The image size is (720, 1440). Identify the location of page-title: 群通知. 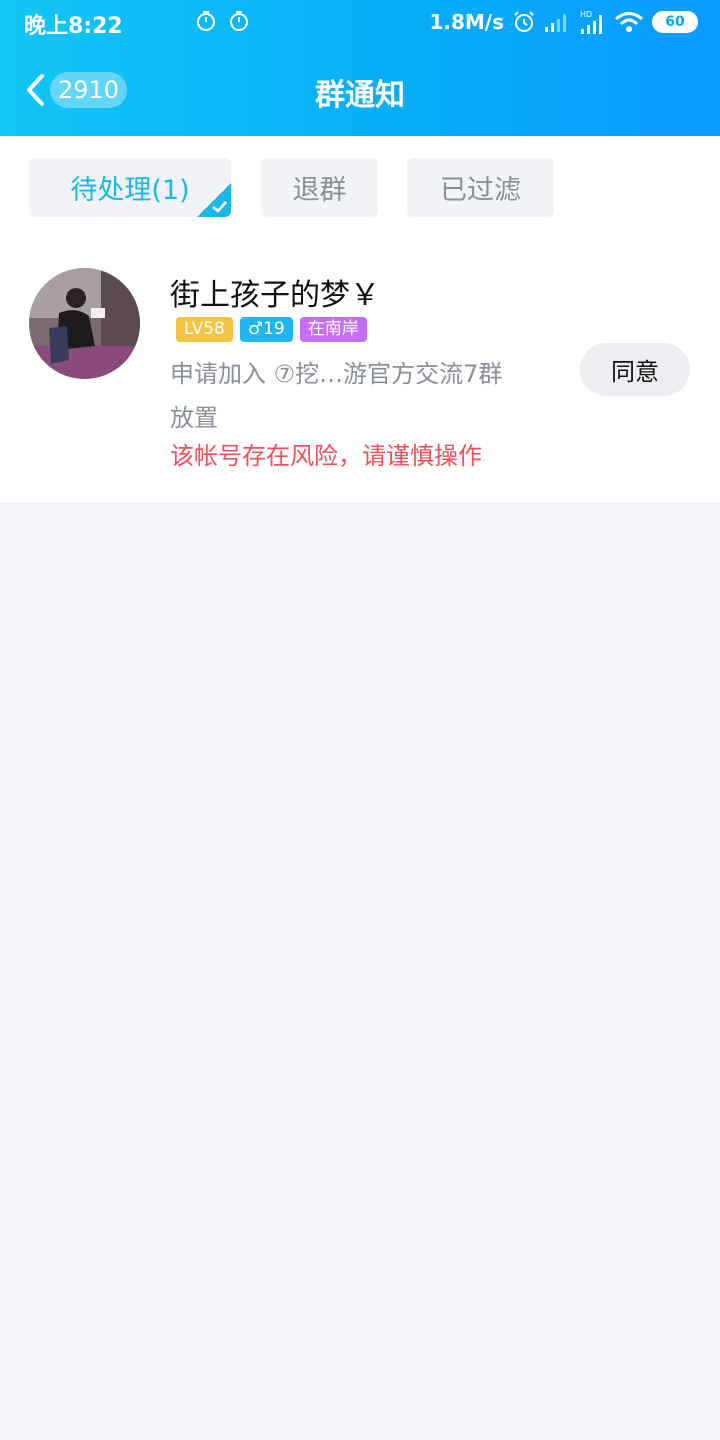
(360, 95).